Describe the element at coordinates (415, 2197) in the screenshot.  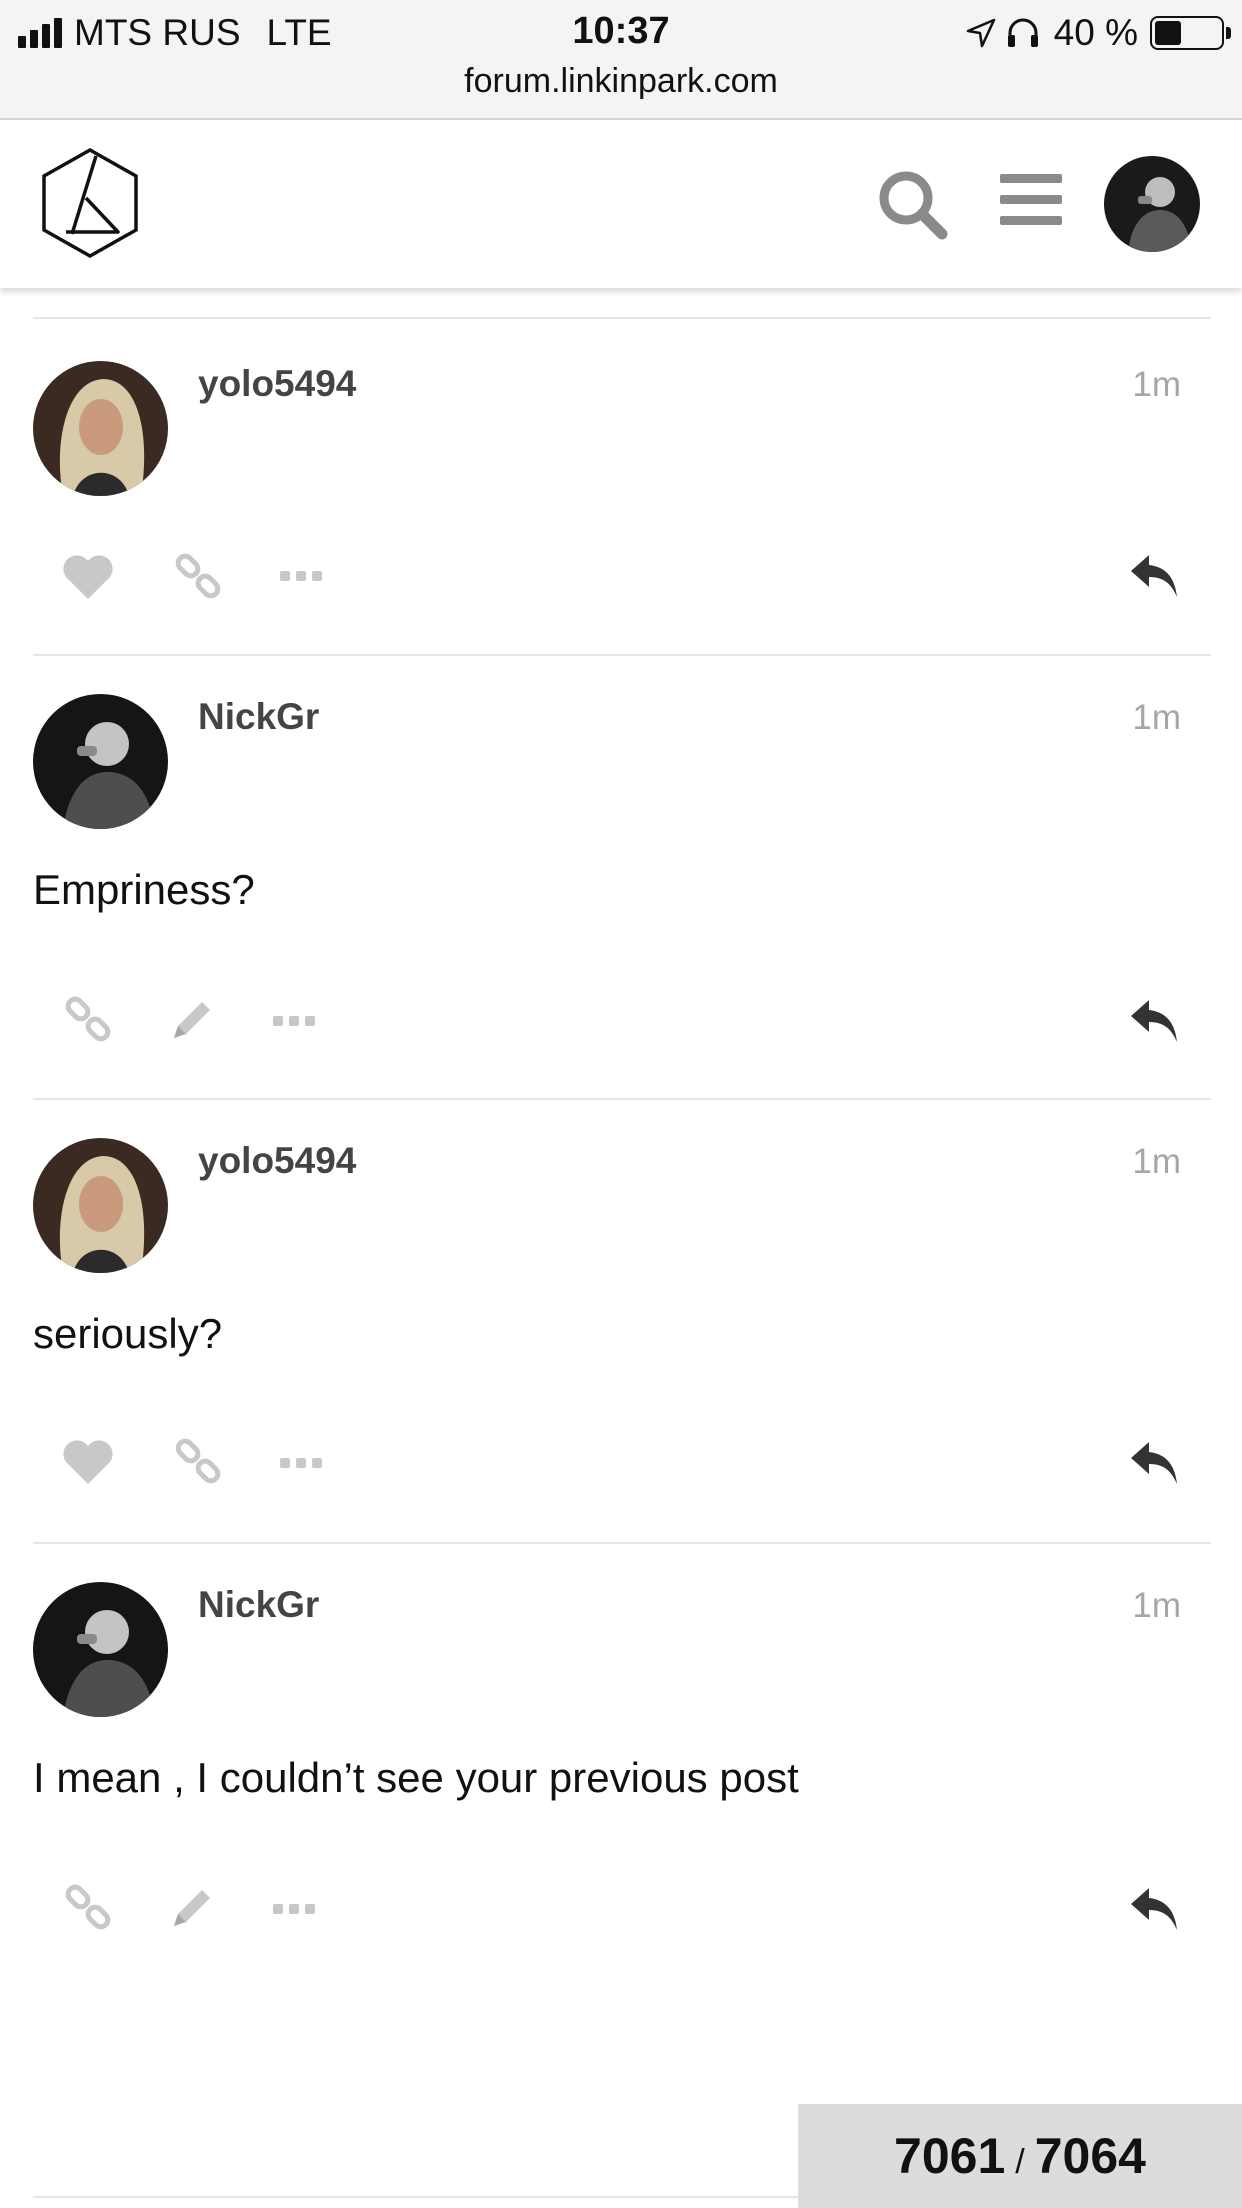
I see `divider` at that location.